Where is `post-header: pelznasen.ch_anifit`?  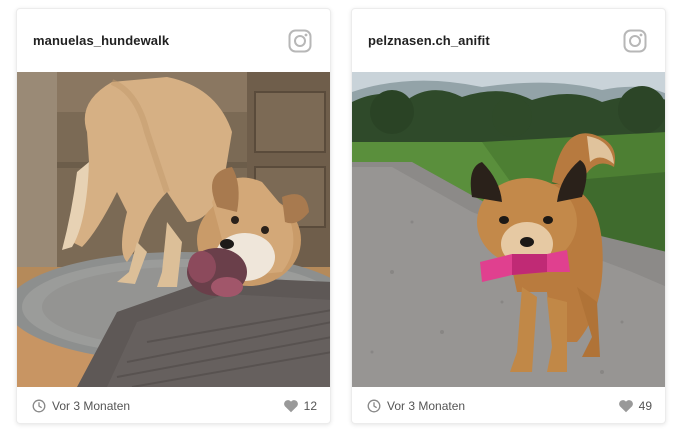 post-header: pelznasen.ch_anifit is located at coordinates (508, 40).